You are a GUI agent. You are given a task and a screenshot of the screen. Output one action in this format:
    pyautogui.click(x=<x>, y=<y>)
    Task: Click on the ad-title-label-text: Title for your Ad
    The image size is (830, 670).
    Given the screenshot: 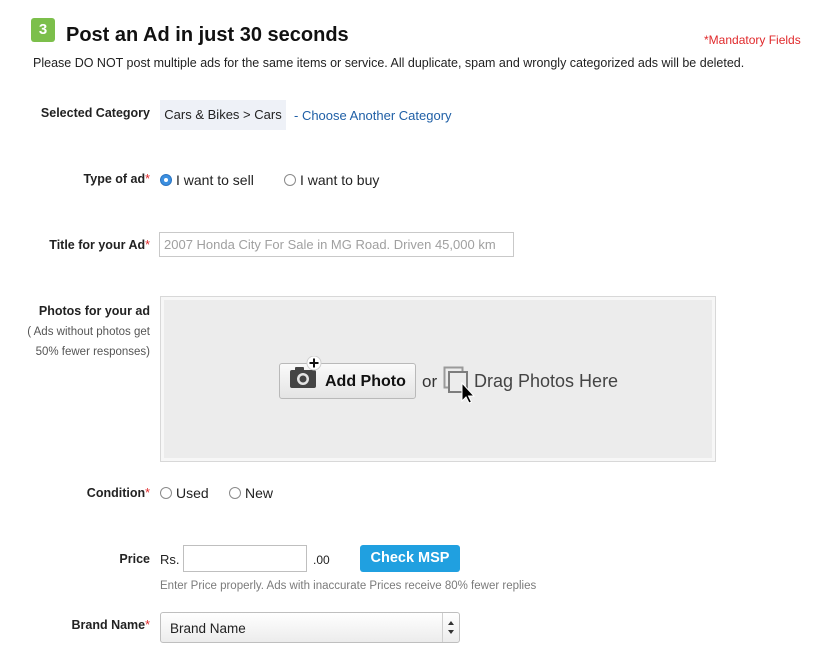 What is the action you would take?
    pyautogui.click(x=97, y=245)
    